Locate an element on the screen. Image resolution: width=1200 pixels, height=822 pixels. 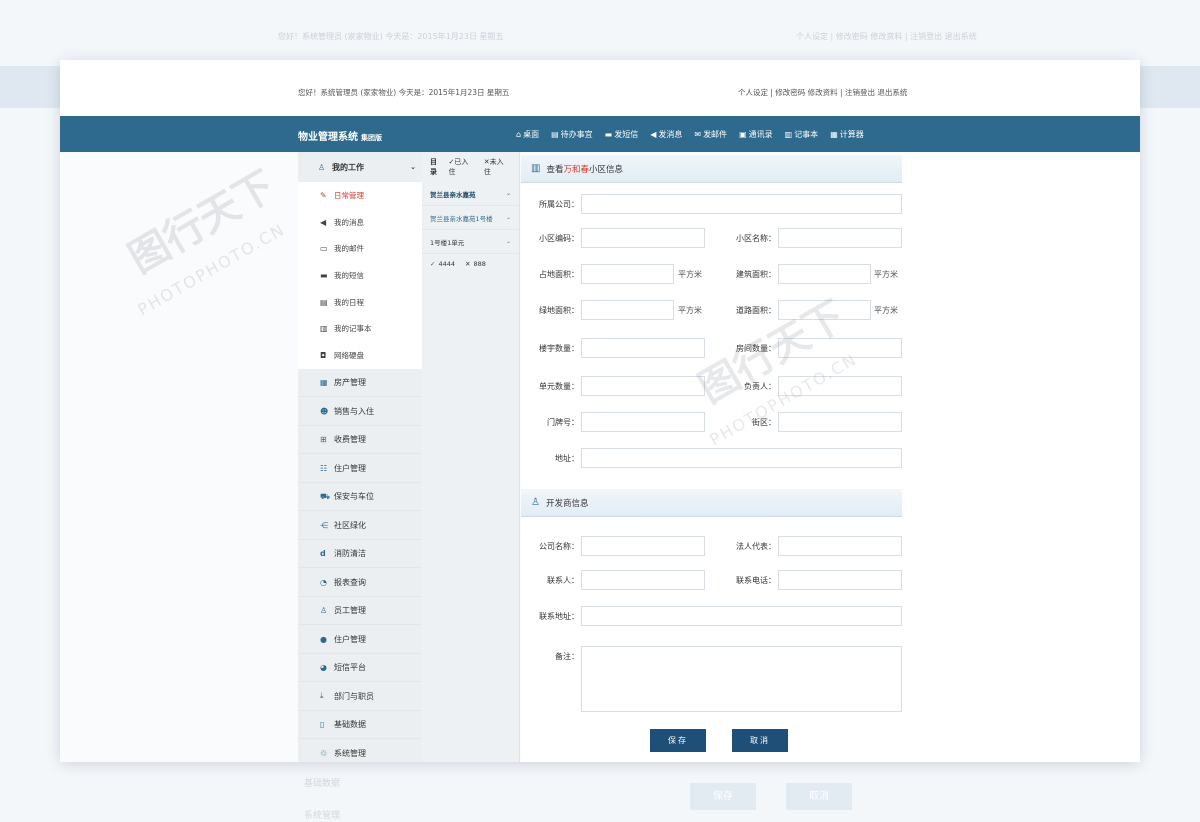
sidebar-item-system: ♲ 系统管理 is located at coordinates (360, 750).